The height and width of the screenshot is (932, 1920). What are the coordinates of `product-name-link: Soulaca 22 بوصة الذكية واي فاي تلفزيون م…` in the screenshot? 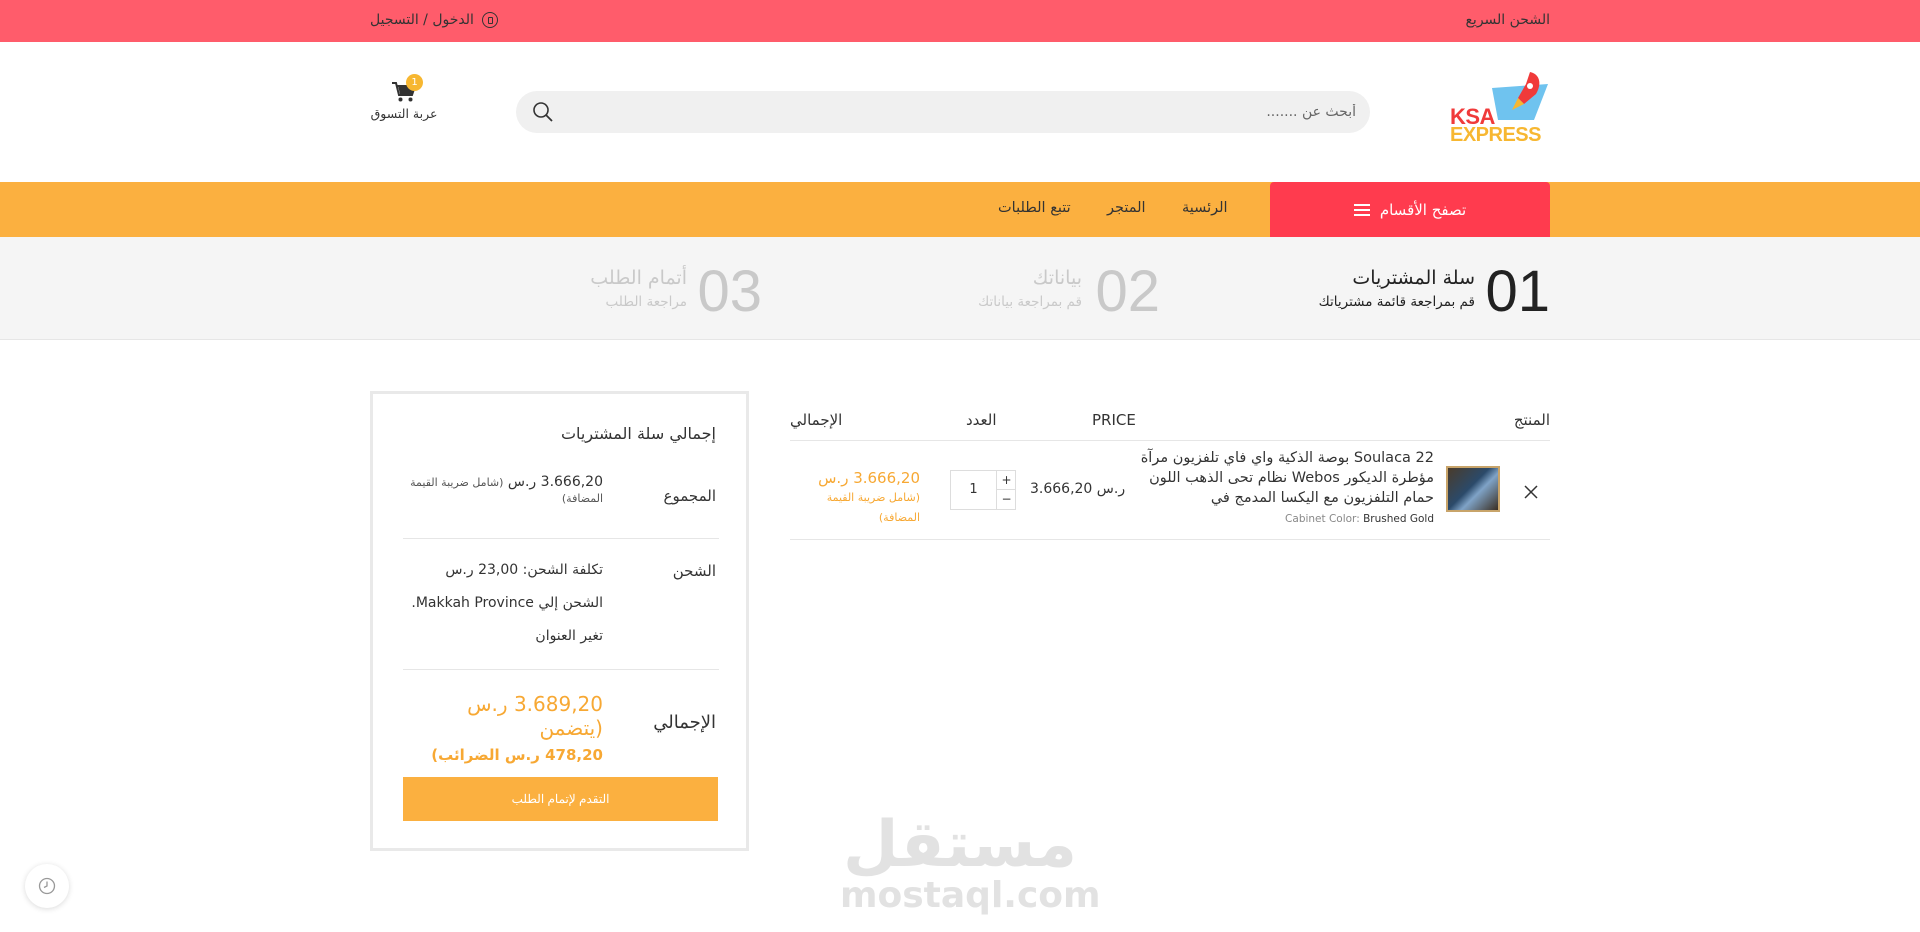 It's located at (1282, 478).